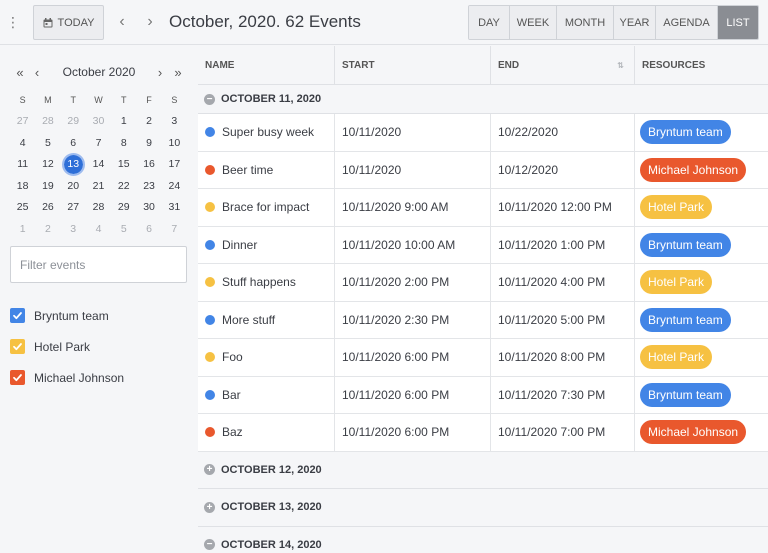  What do you see at coordinates (104, 377) in the screenshot?
I see `resource-filter-item: Michael Johnson` at bounding box center [104, 377].